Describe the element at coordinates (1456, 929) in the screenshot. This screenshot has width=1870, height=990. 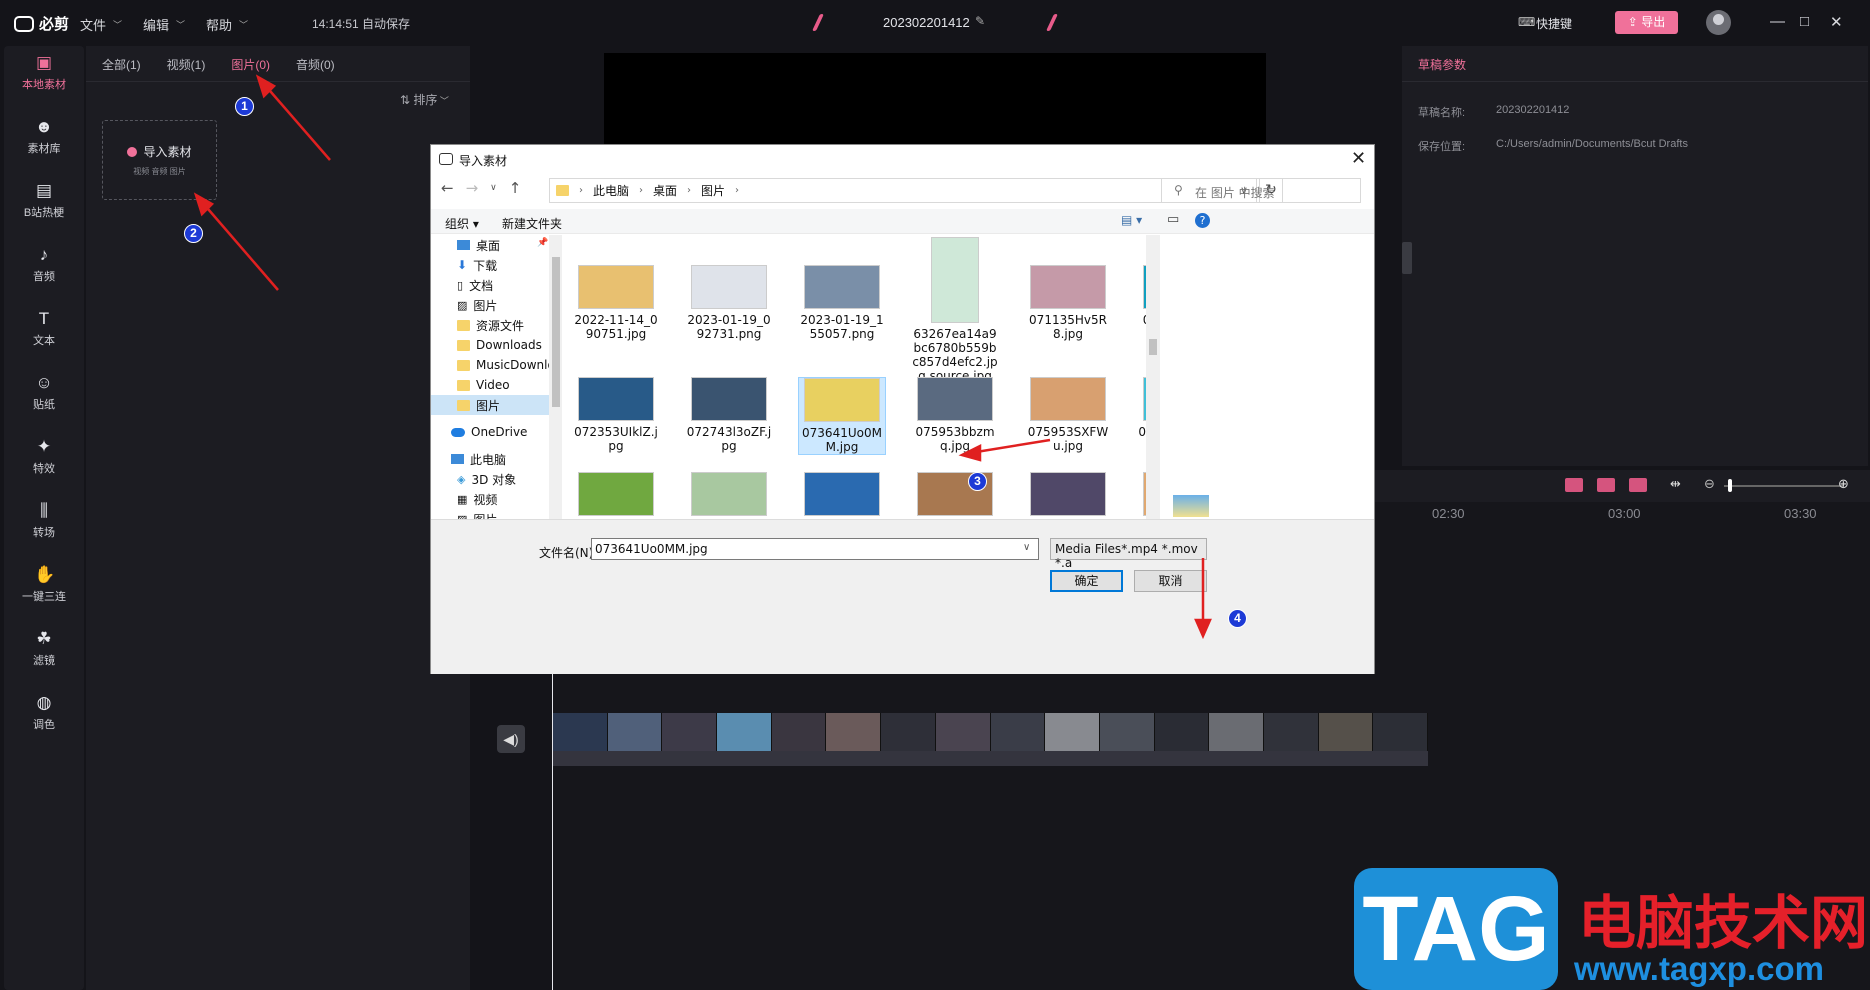
I see `watermark-logo: TAG` at that location.